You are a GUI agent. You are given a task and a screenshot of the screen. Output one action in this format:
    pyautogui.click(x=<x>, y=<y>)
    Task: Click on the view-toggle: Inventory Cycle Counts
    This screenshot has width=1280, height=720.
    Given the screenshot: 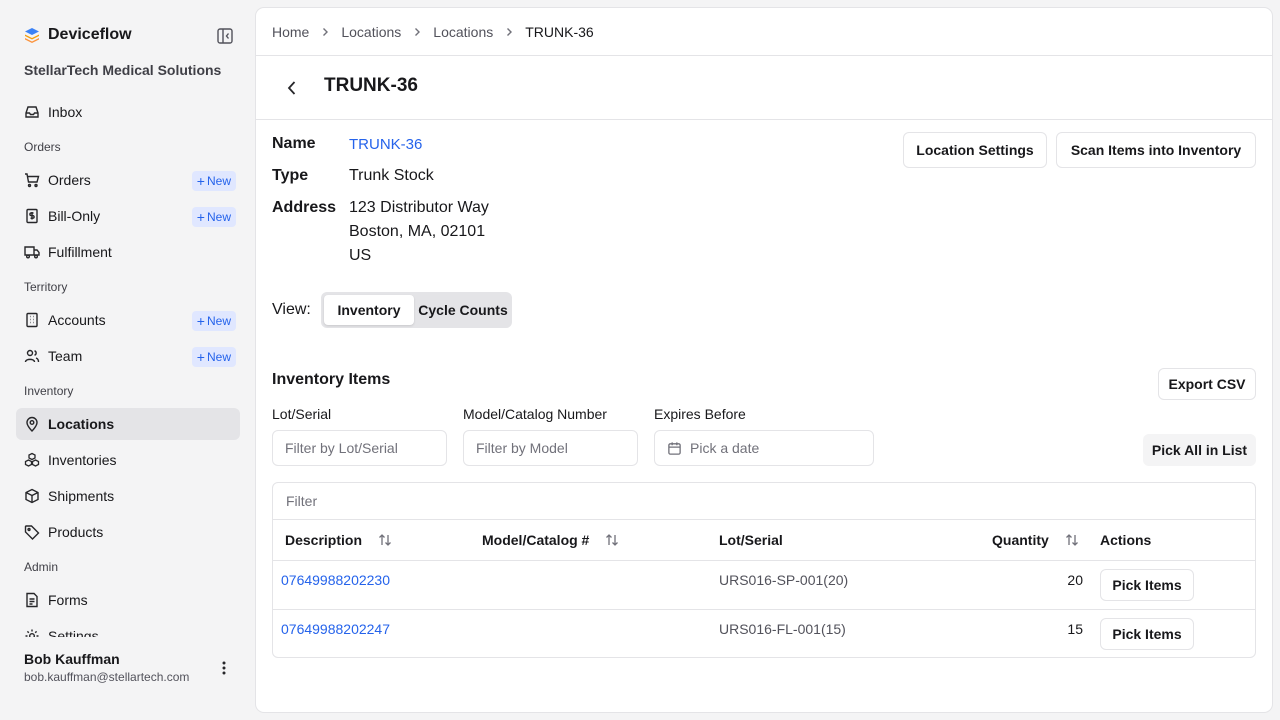 What is the action you would take?
    pyautogui.click(x=416, y=310)
    